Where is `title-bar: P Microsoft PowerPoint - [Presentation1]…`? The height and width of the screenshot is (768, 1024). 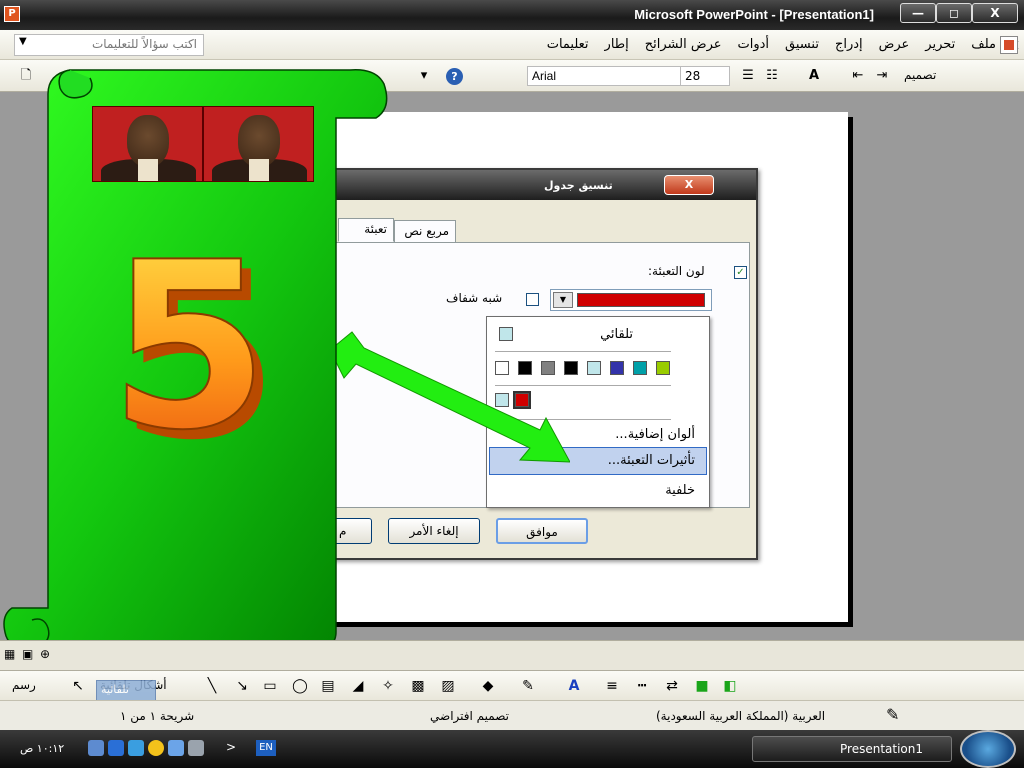
title-bar: P Microsoft PowerPoint - [Presentation1]… is located at coordinates (512, 15).